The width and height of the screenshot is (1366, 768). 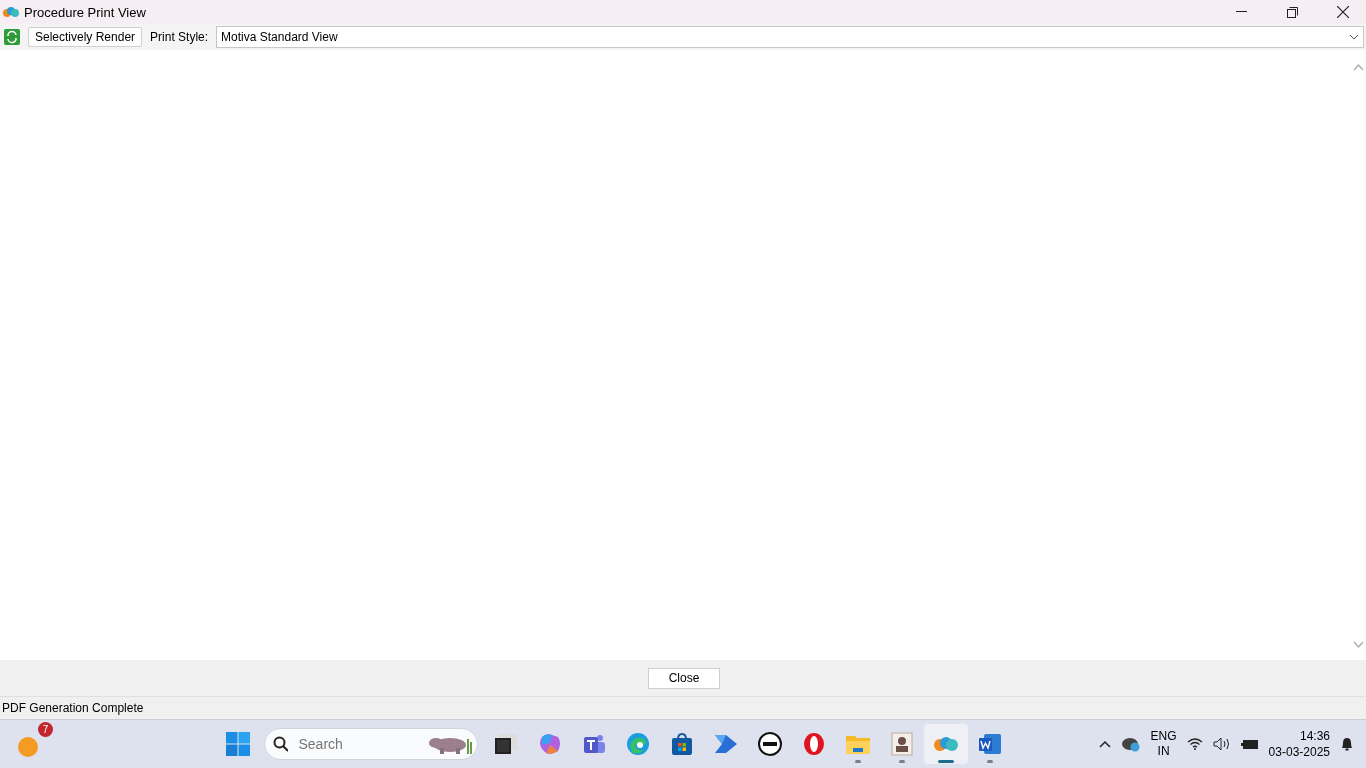 I want to click on language-text: ENG, so click(x=1163, y=736).